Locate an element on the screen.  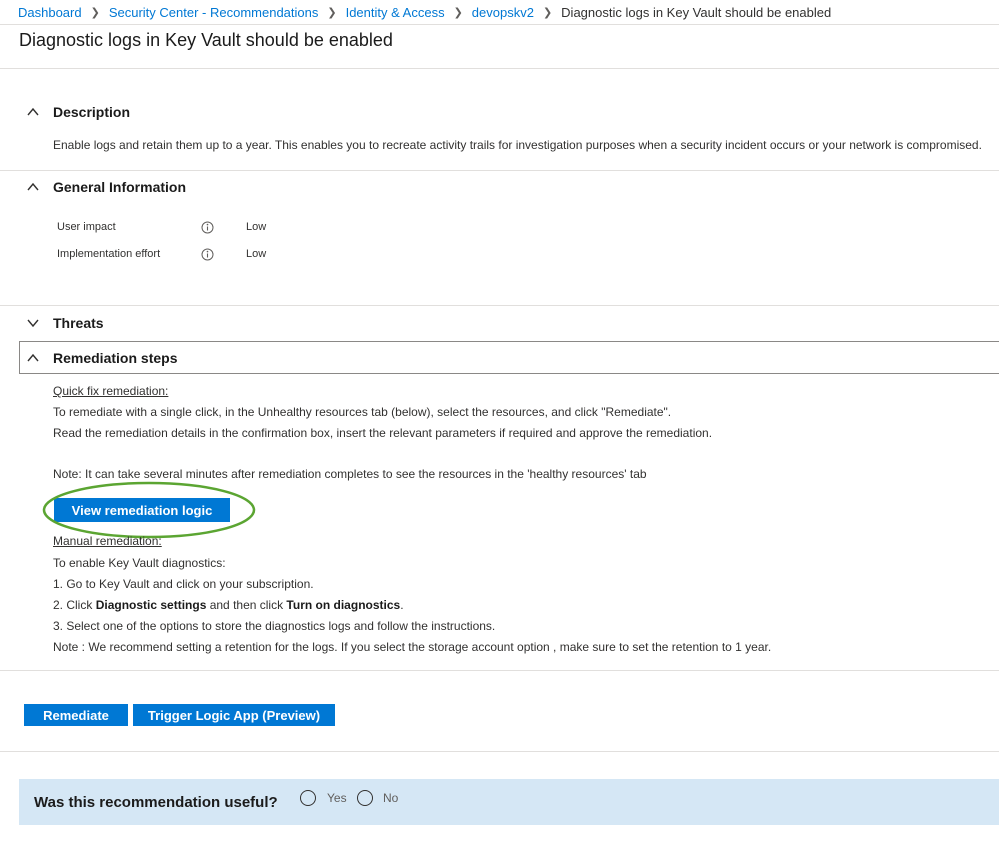
description-header-label: Description is located at coordinates (92, 112).